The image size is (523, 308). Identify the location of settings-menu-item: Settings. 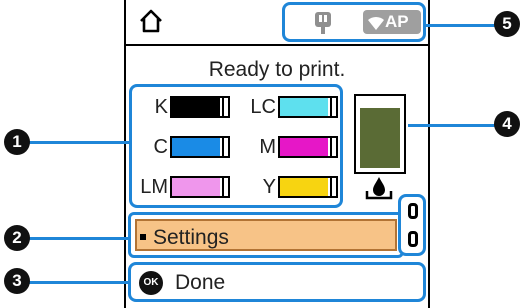
(266, 235).